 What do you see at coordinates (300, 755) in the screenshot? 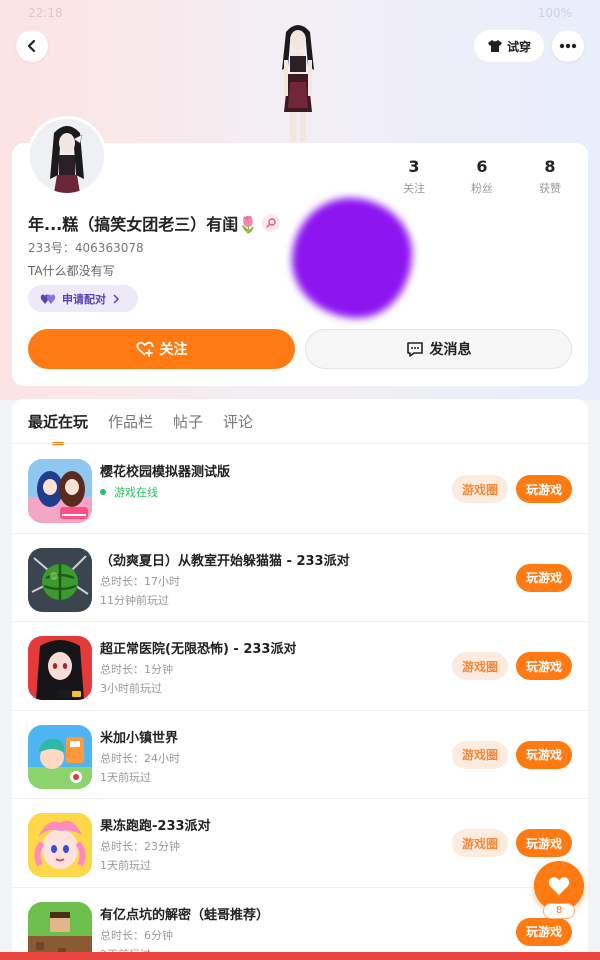
I see `list-item: 米加小镇世界 总时长：24小时 1天前玩过 游戏圈 玩游戏` at bounding box center [300, 755].